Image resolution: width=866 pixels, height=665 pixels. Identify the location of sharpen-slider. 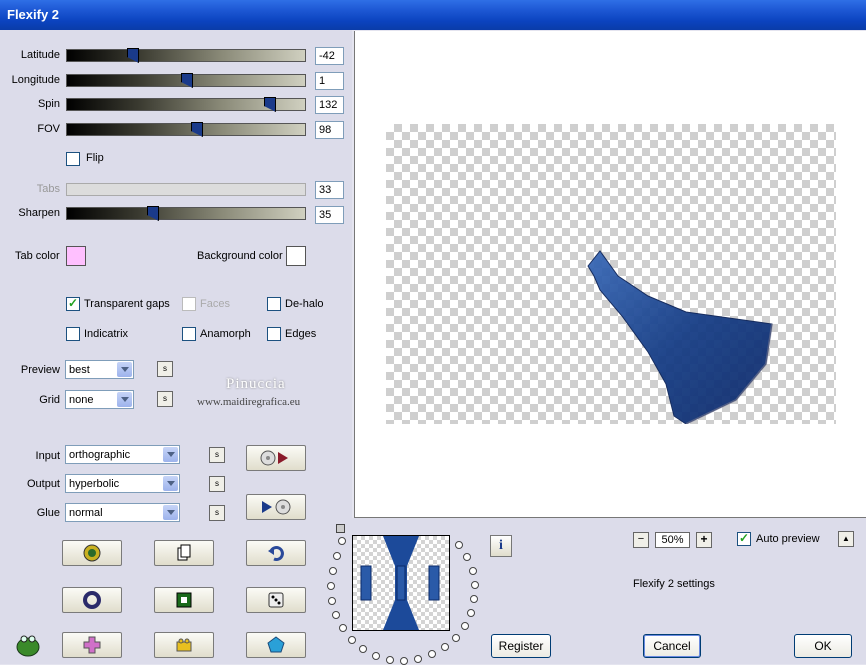
(186, 213).